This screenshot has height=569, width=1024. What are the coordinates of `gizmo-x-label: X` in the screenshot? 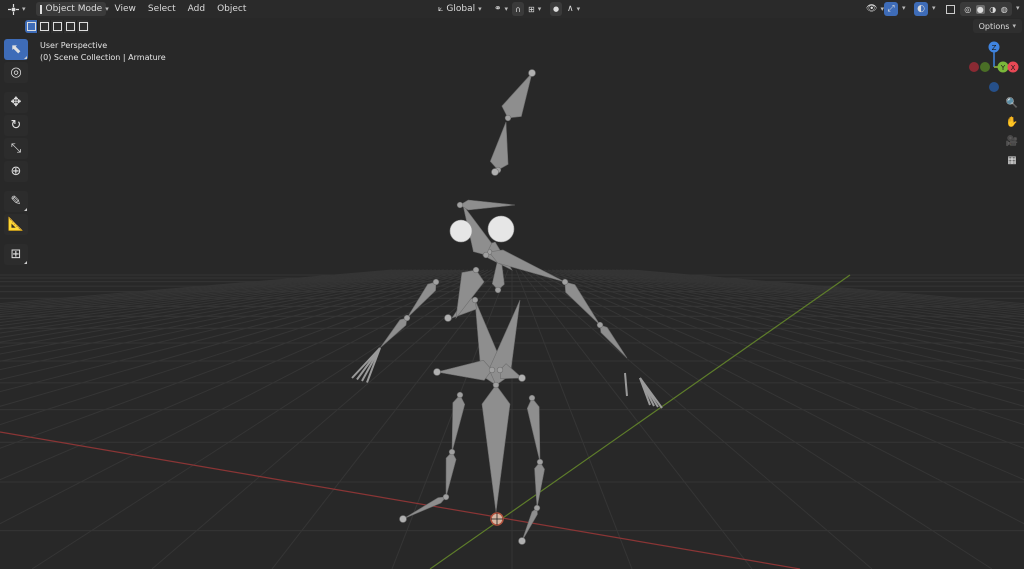 It's located at (1013, 68).